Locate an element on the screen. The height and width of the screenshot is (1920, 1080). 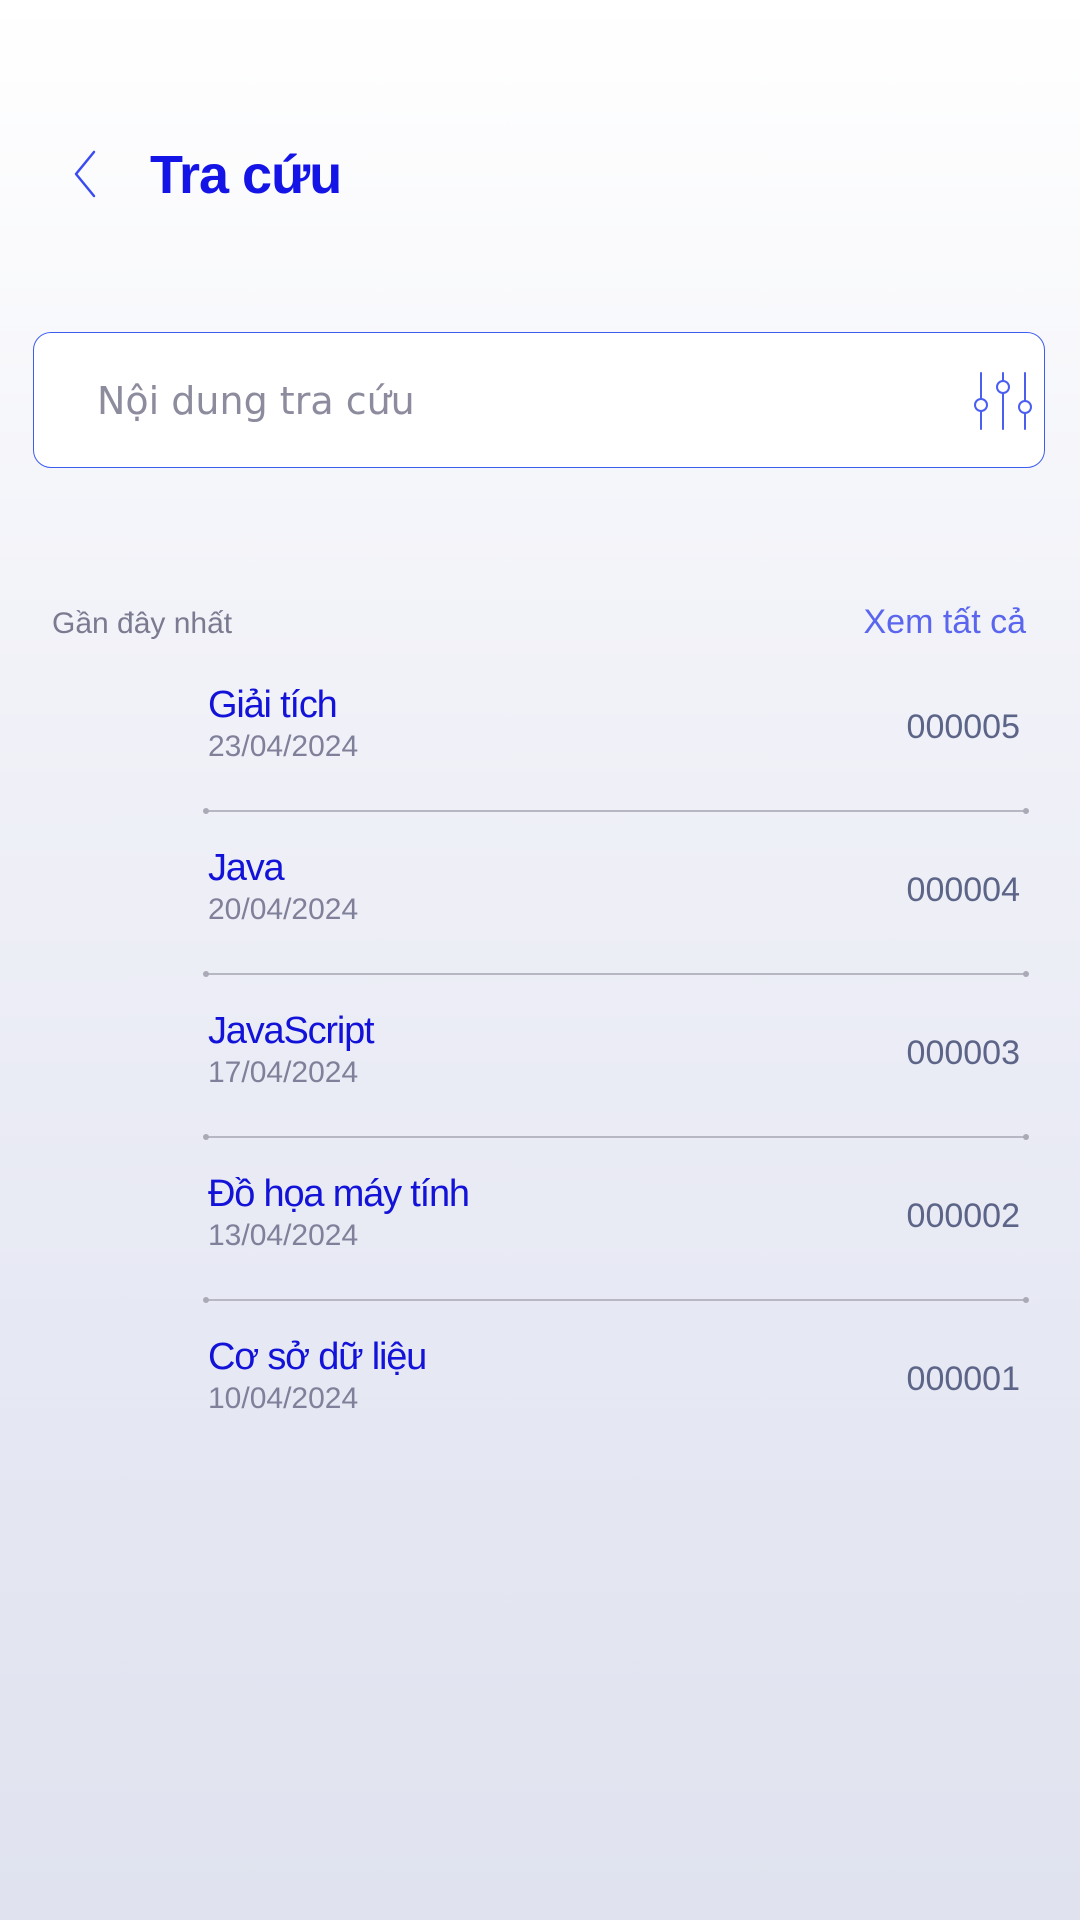
list-item: Đồ họa máy tính 13/04/2024 000002 is located at coordinates (540, 1240).